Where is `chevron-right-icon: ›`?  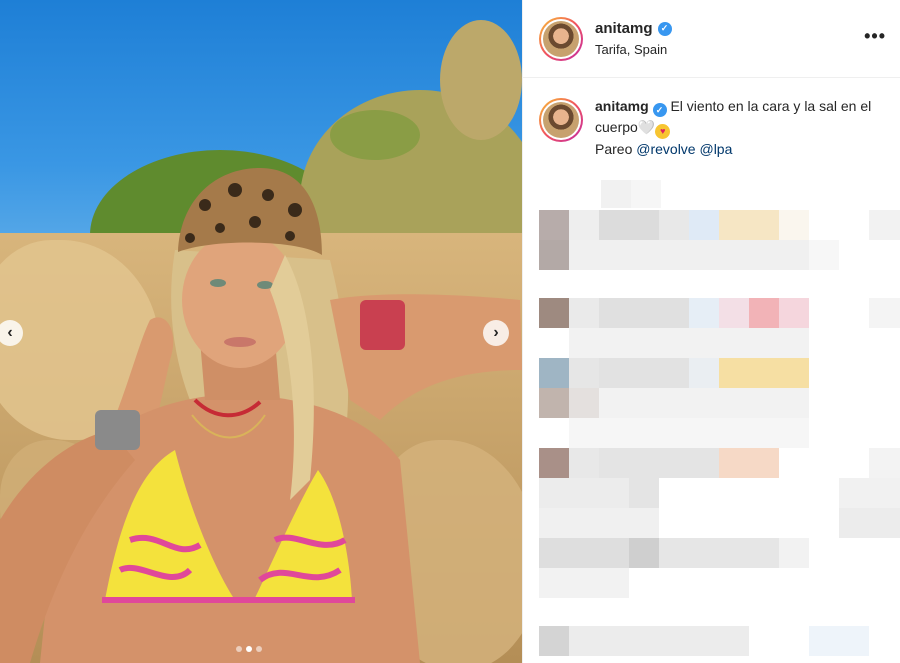 chevron-right-icon: › is located at coordinates (496, 332).